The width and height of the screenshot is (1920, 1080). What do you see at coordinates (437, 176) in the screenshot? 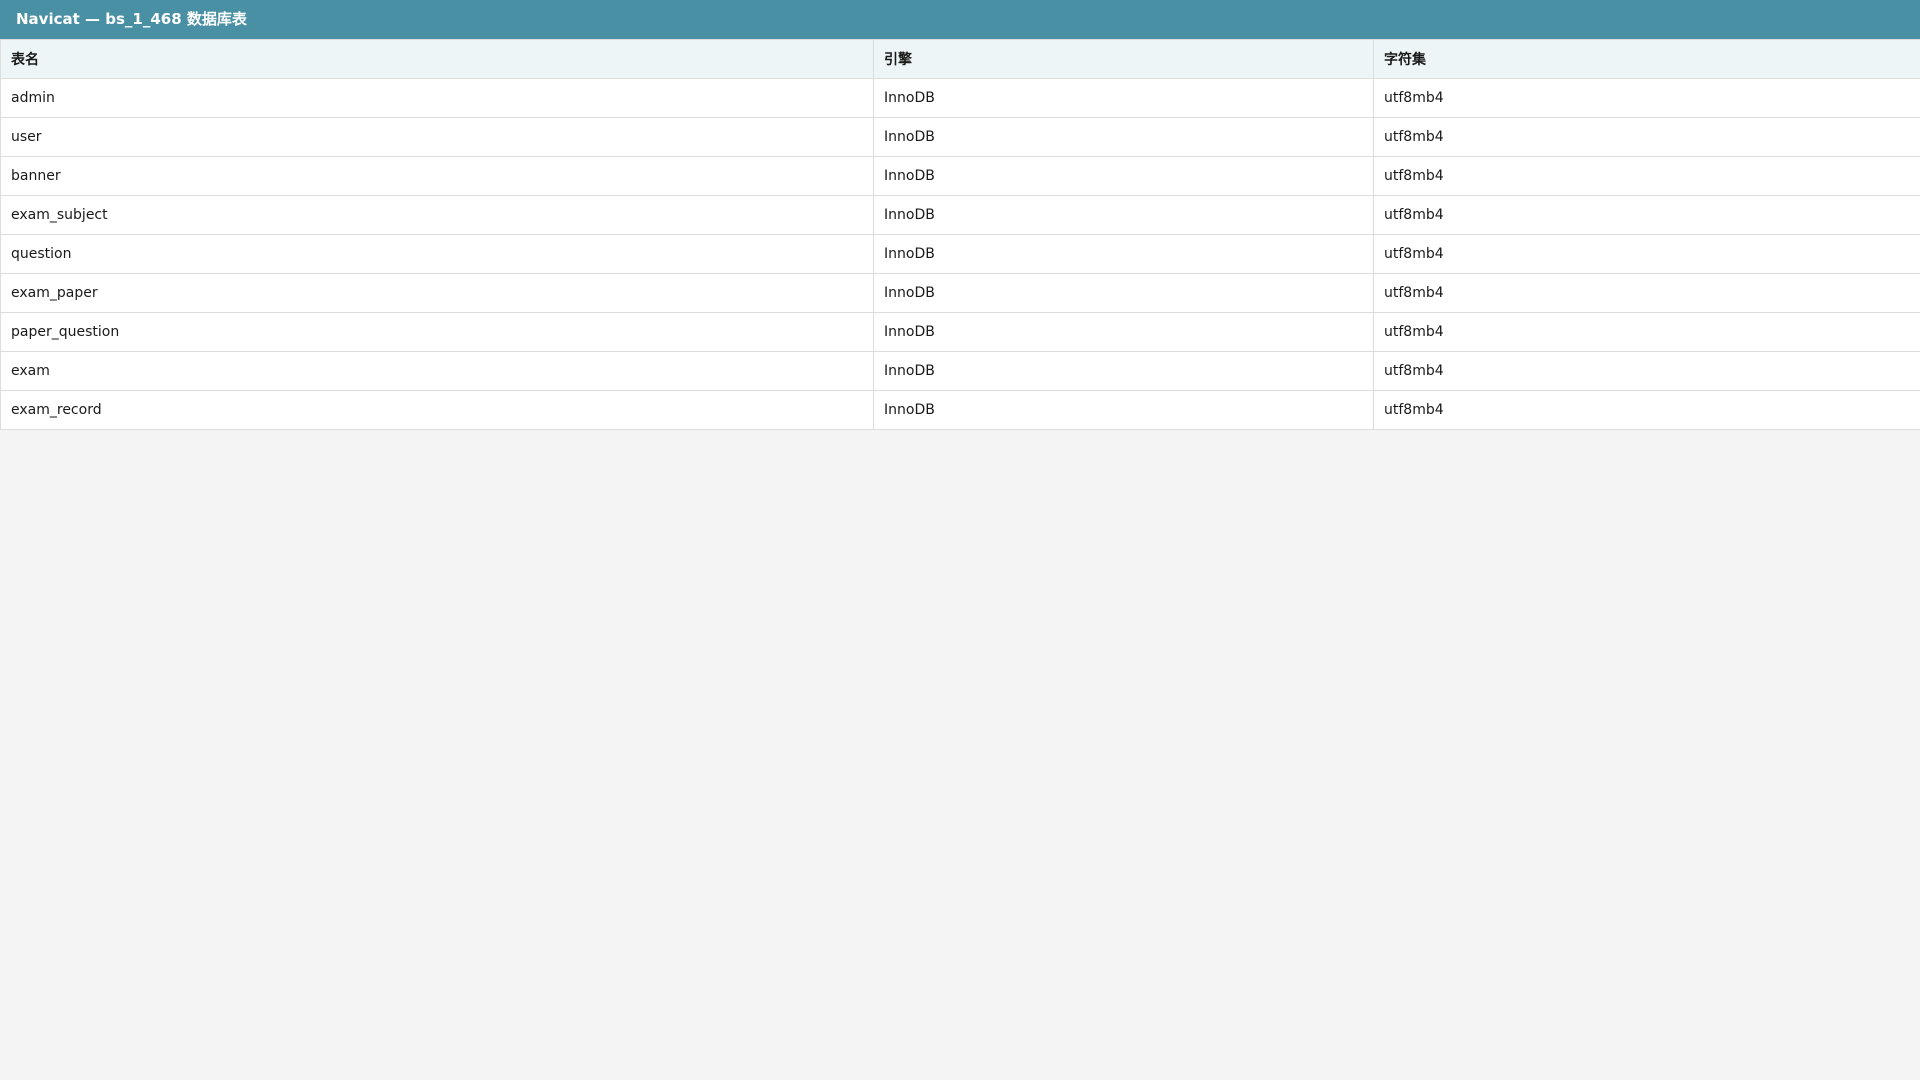
I see `cell-table-name: banner` at bounding box center [437, 176].